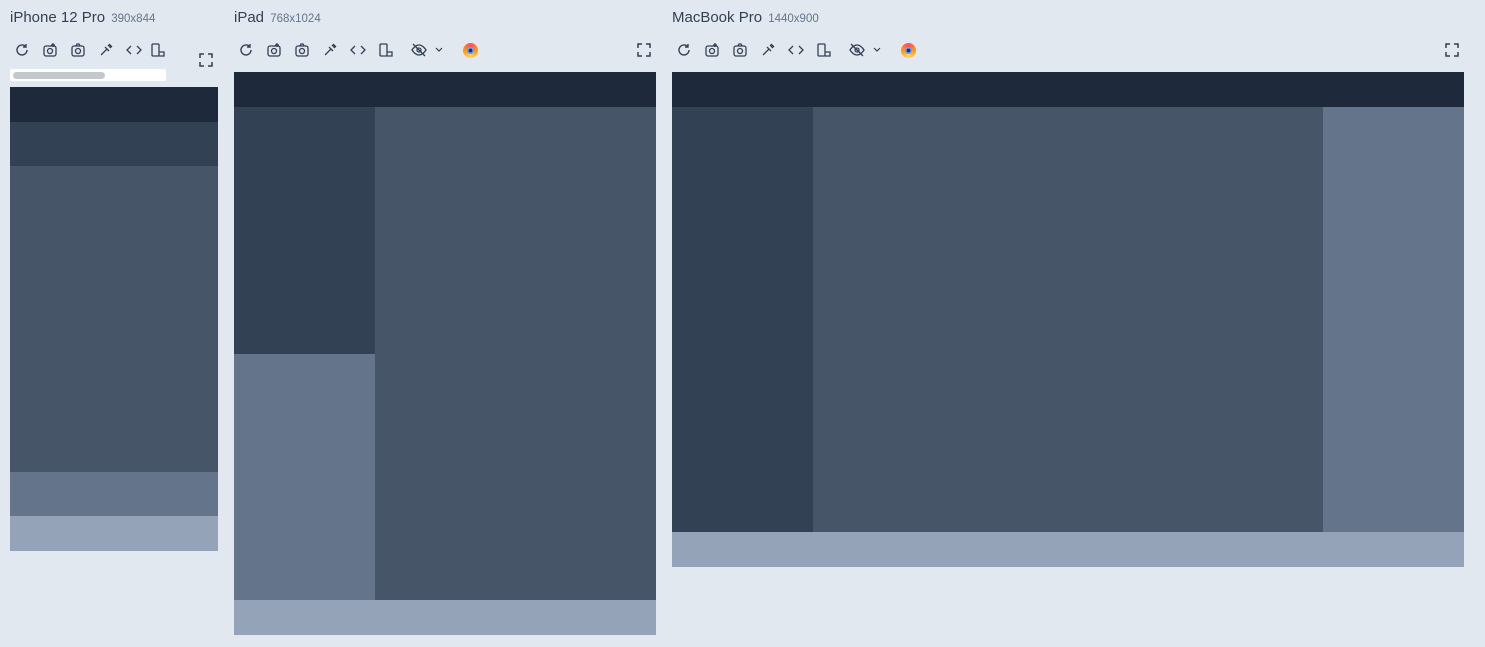  I want to click on device-title: iPad 768x1024, so click(277, 17).